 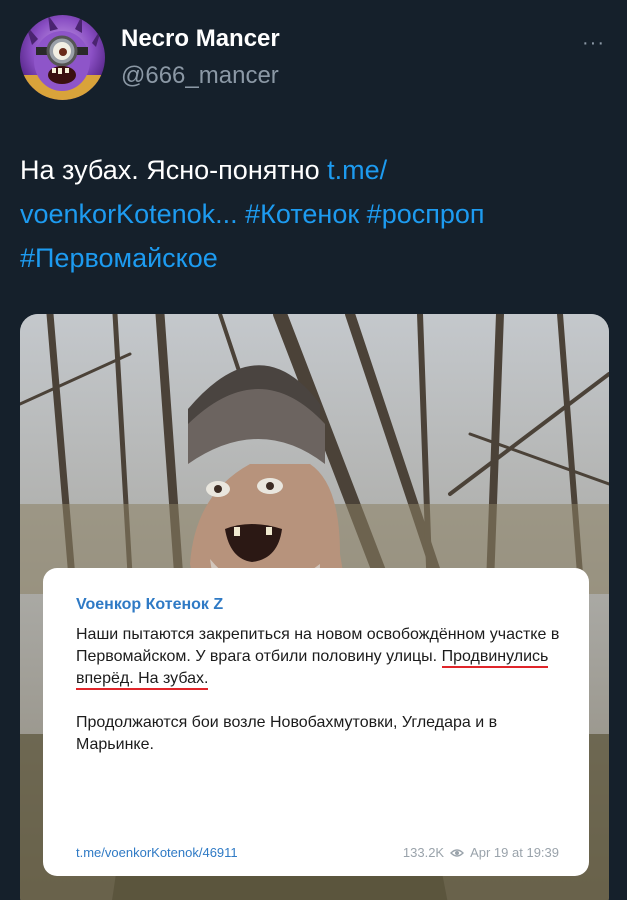 I want to click on telegram-post-link: t.me/voenkorKotenok/46911, so click(x=157, y=852).